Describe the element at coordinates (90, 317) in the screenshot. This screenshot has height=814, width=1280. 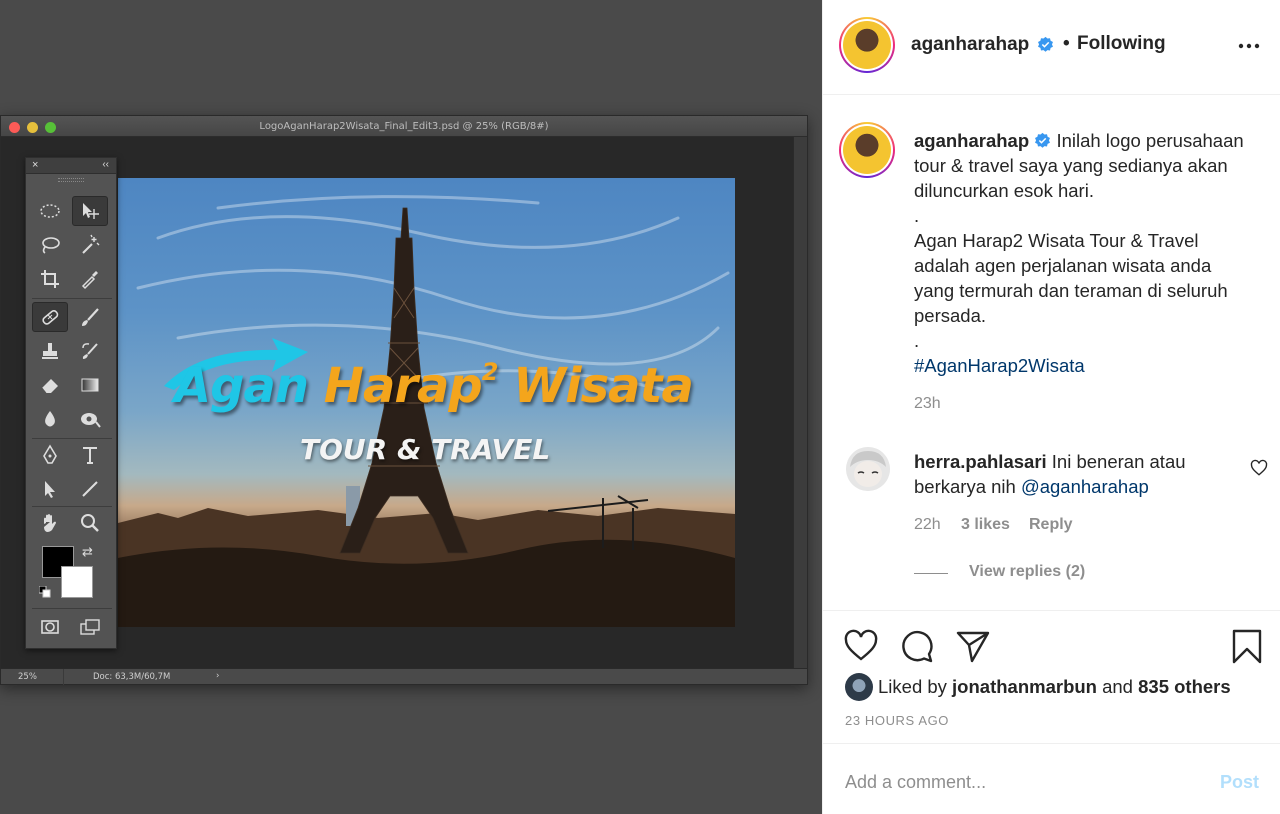
I see `brush-tool-icon` at that location.